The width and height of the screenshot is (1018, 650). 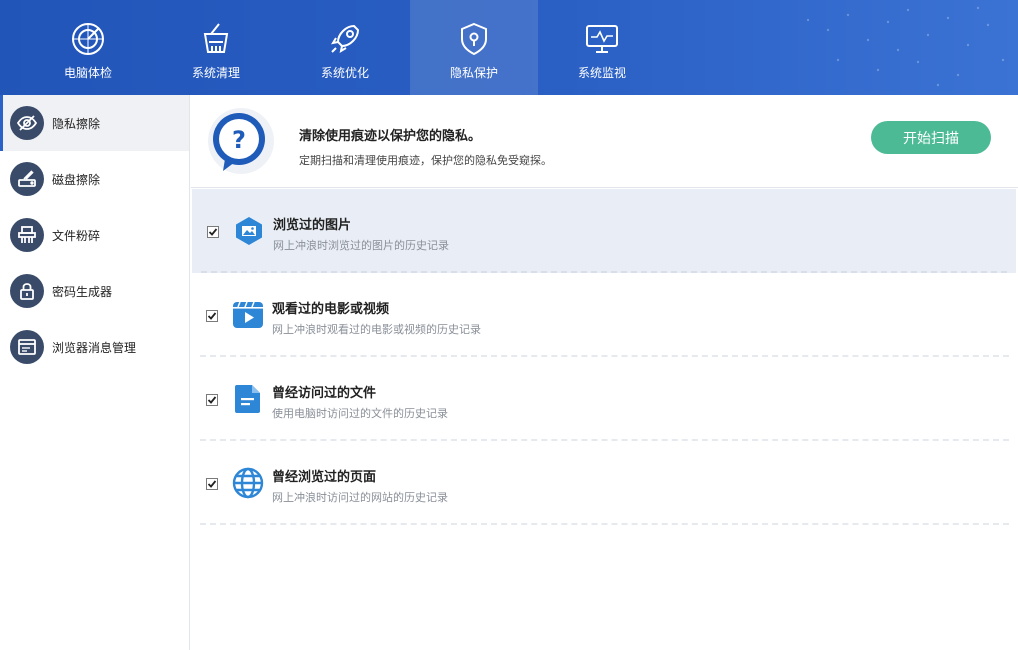 I want to click on question-bubble-icon: ?, so click(x=241, y=141).